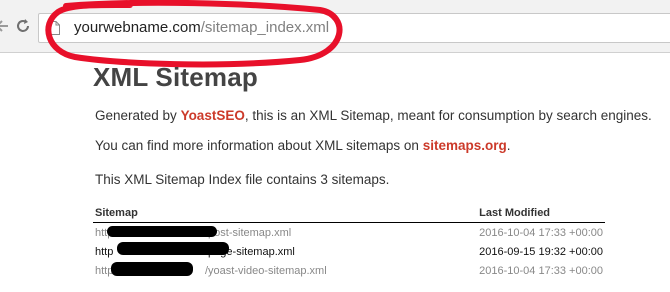  Describe the element at coordinates (354, 28) in the screenshot. I see `address-bar: yourwebname.com/sitemap_index.xml` at that location.